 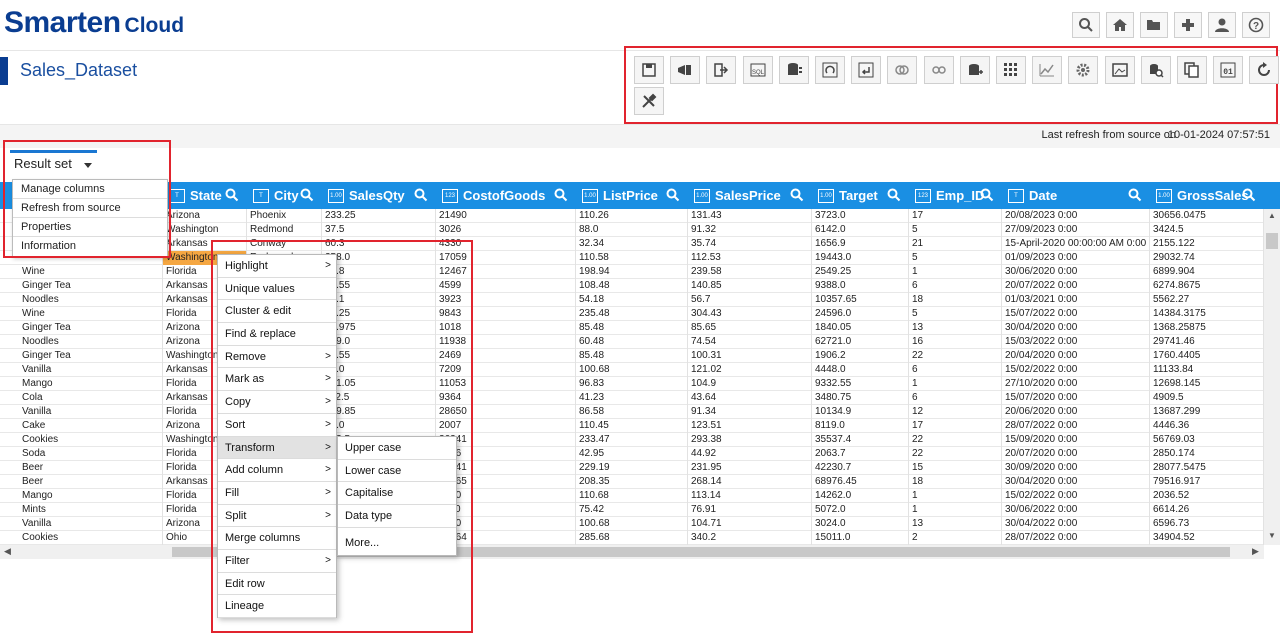 I want to click on table-cell: 2850.174, so click(x=1207, y=454).